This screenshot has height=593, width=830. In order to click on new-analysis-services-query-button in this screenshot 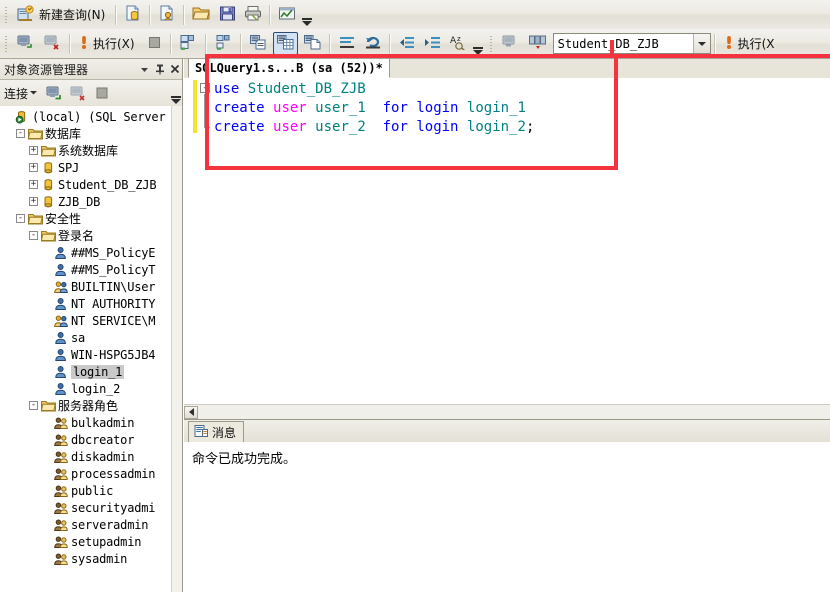, I will do `click(167, 14)`.